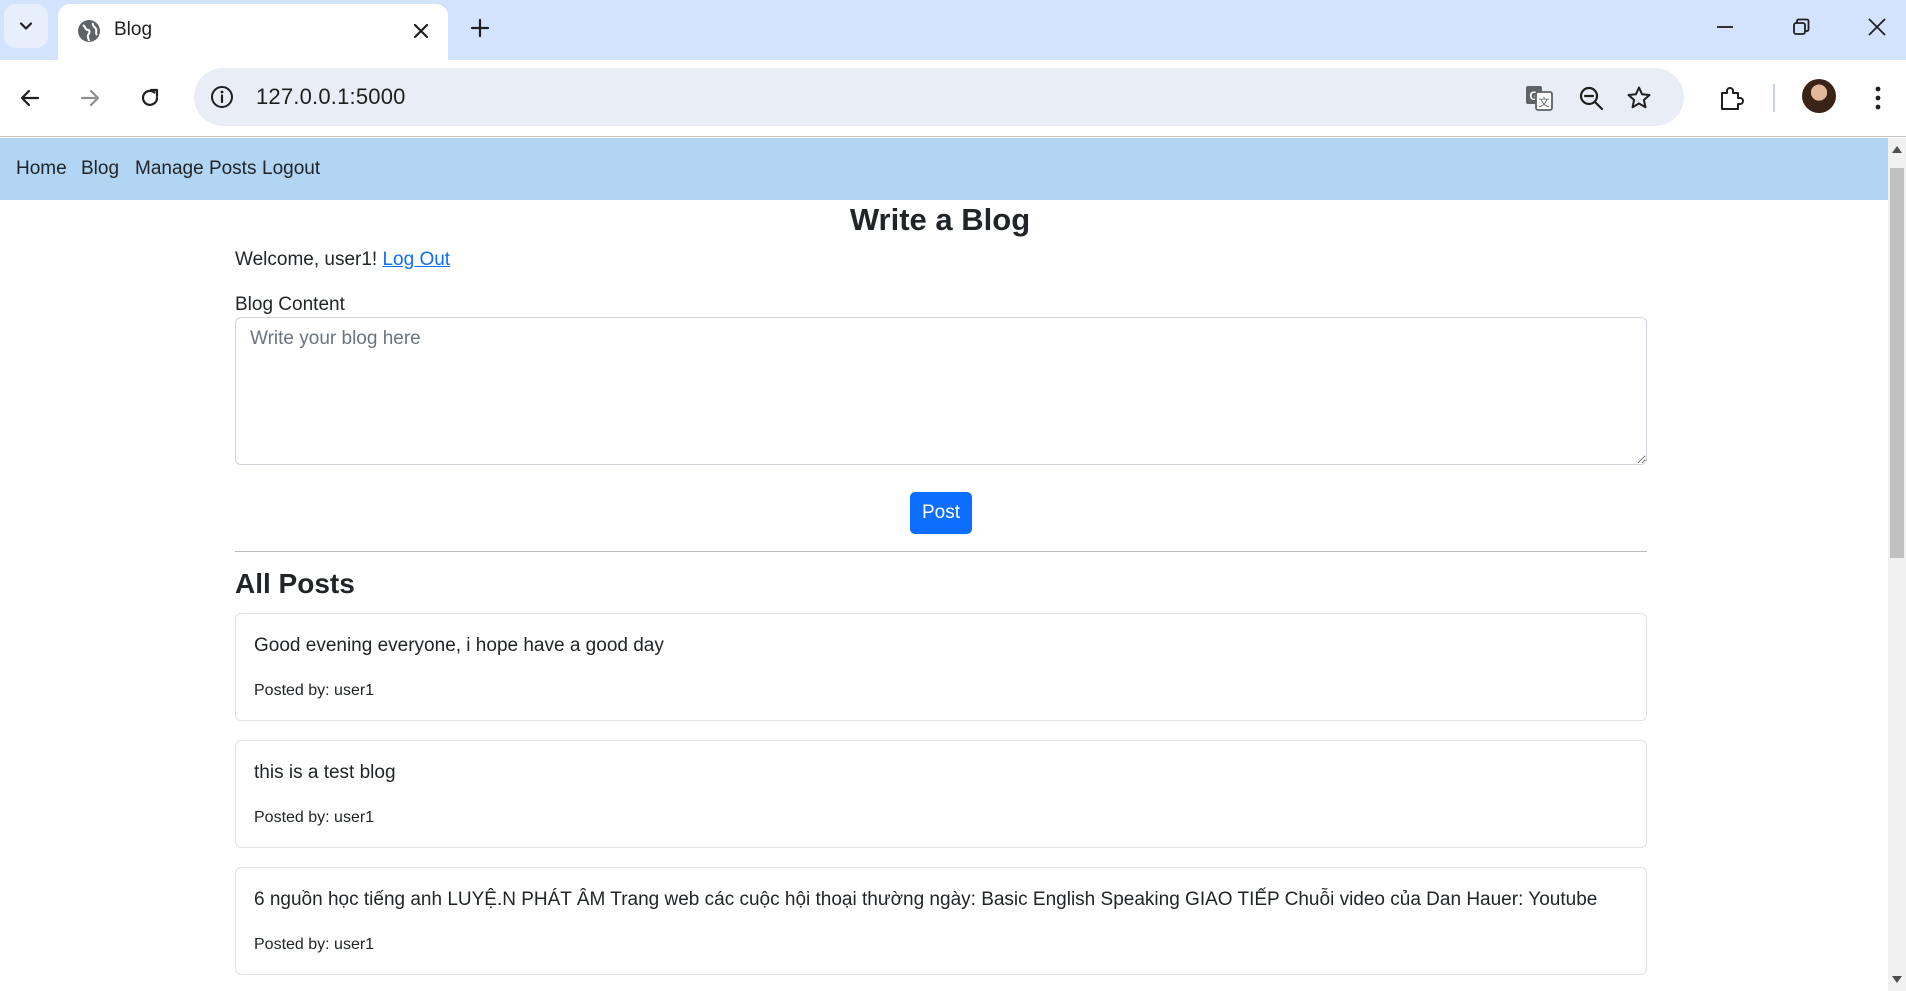 The height and width of the screenshot is (991, 1906). I want to click on plus-icon, so click(480, 28).